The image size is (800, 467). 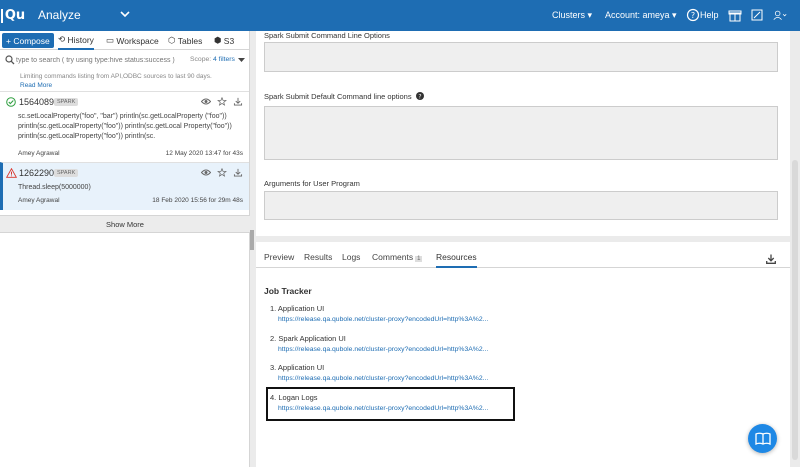 What do you see at coordinates (297, 367) in the screenshot?
I see `job-name: 3. Application UI` at bounding box center [297, 367].